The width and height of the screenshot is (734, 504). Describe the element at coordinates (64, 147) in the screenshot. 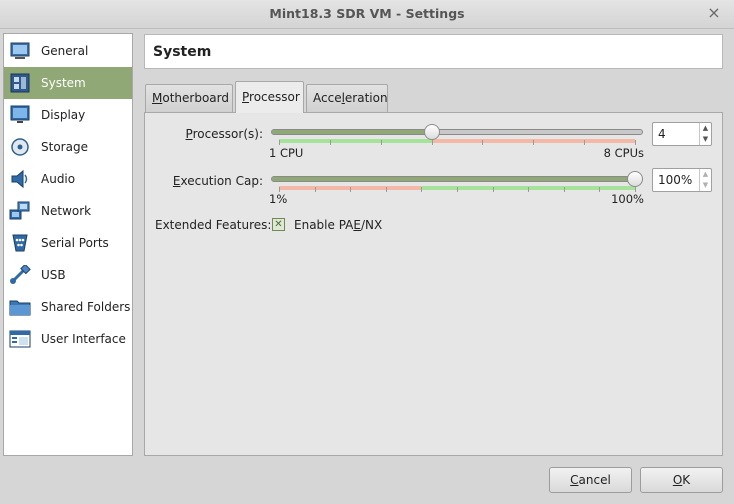

I see `sidebar-item-label: Storage` at that location.